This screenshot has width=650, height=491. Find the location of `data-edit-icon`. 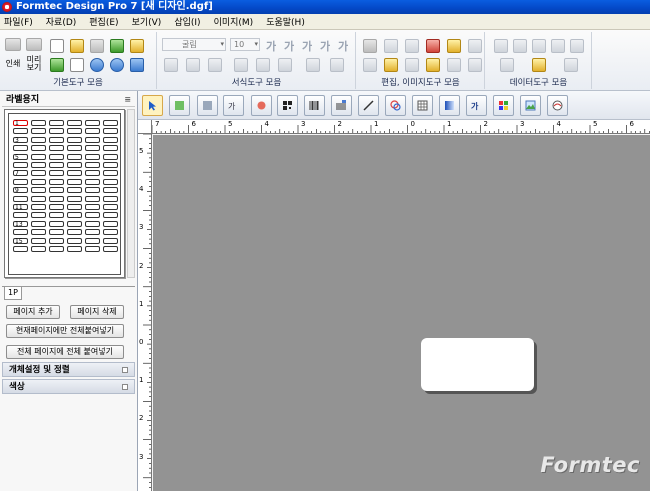

data-edit-icon is located at coordinates (507, 65).